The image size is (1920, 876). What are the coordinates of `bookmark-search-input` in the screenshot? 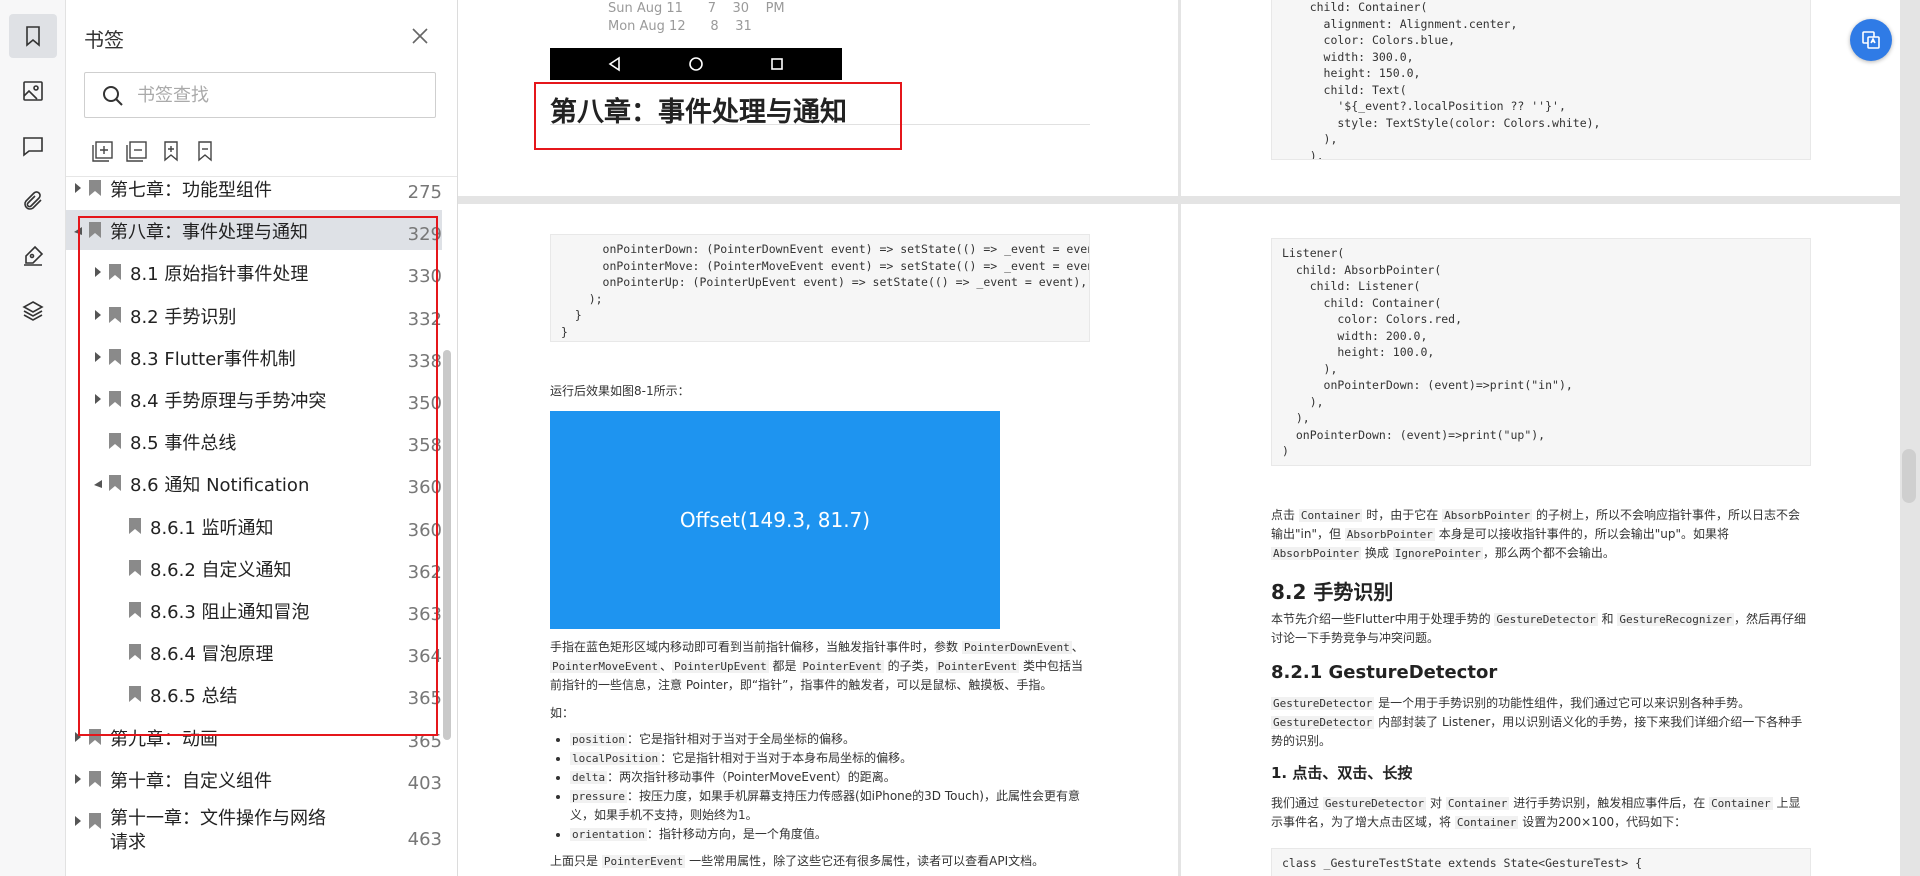 It's located at (282, 95).